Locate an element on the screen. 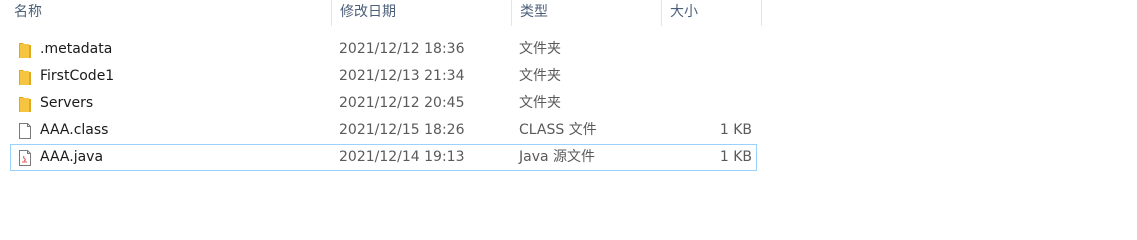 This screenshot has height=240, width=1137. file-icon is located at coordinates (25, 131).